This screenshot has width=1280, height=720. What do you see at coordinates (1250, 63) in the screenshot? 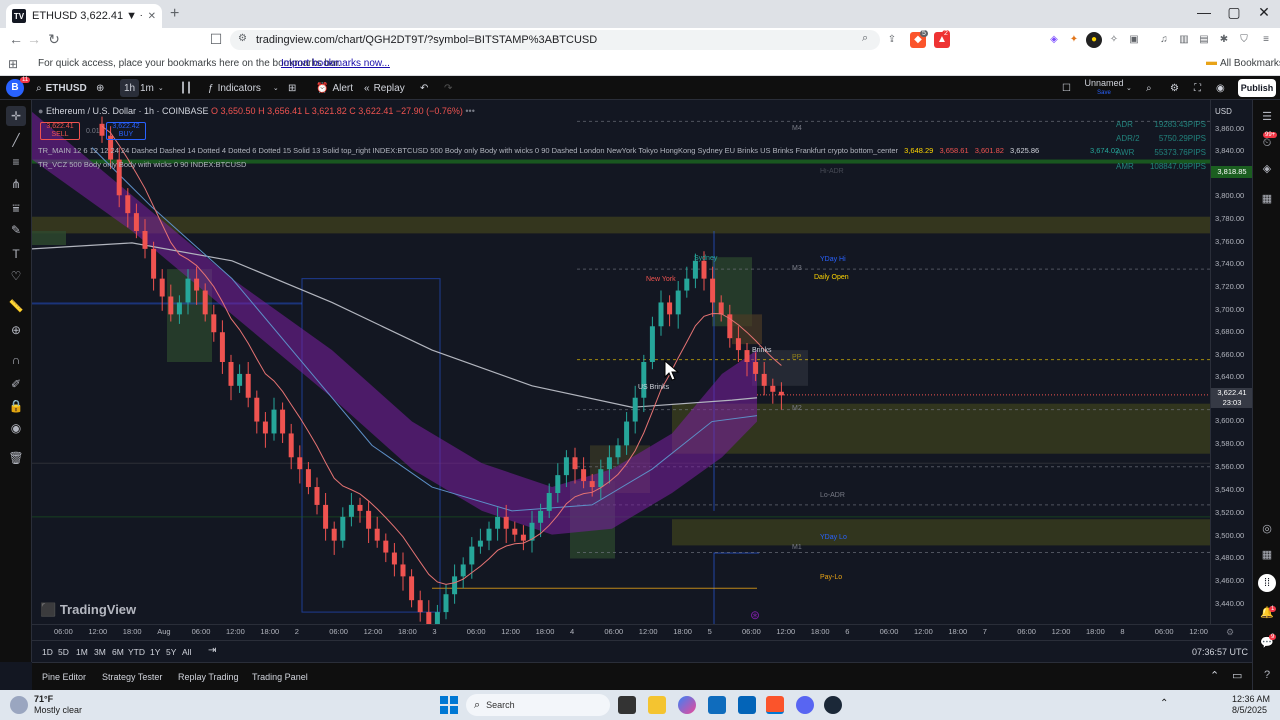
I see `all-bookmarks: All Bookmarks` at bounding box center [1250, 63].